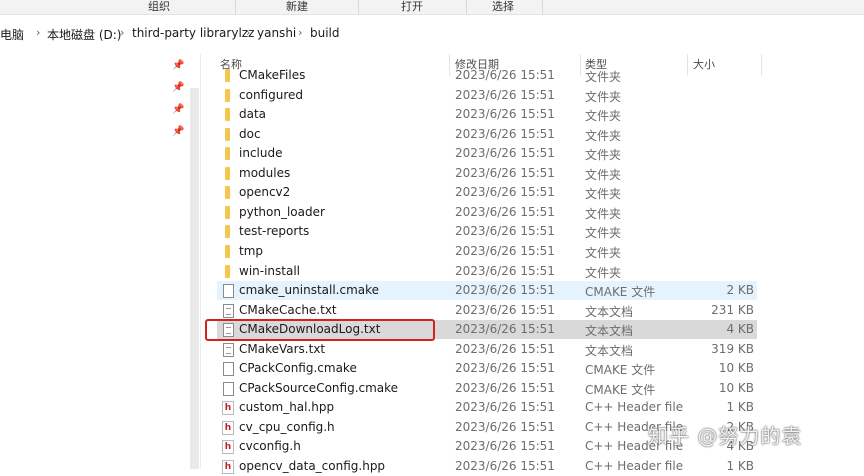  What do you see at coordinates (487, 95) in the screenshot?
I see `file-row: configured 2023/6/26 15:51 文件夹` at bounding box center [487, 95].